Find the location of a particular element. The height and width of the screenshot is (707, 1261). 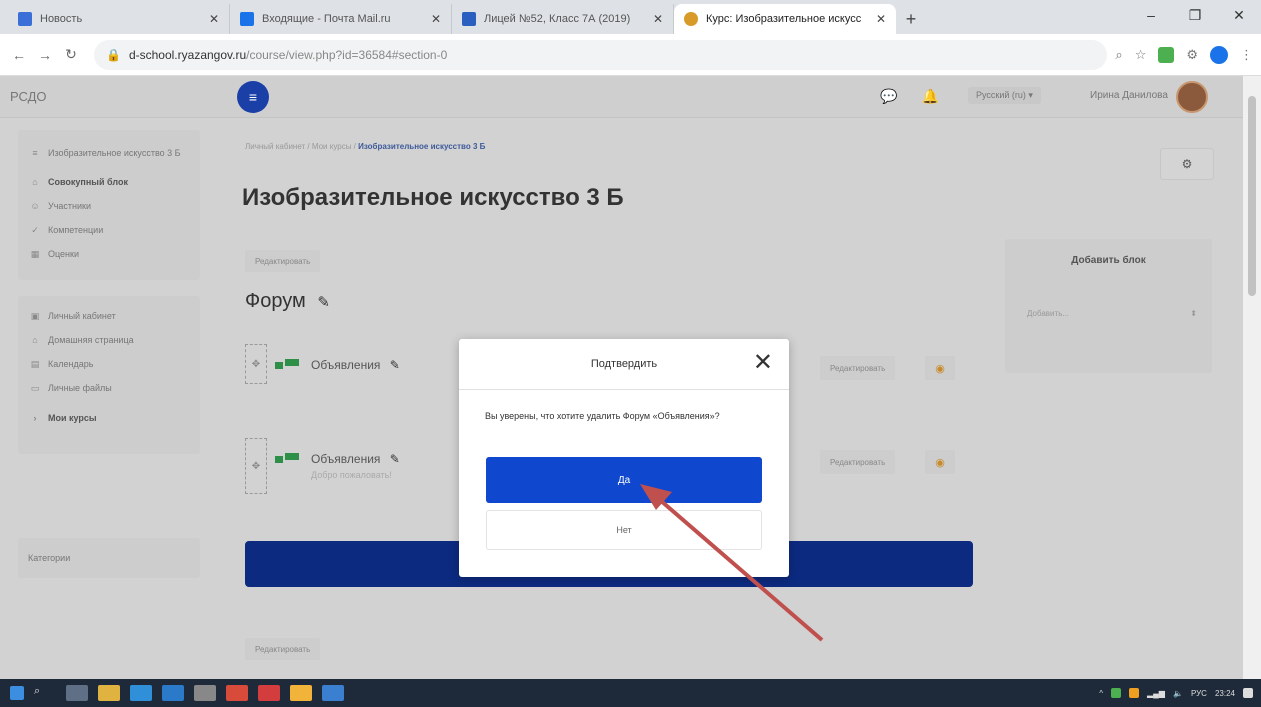

extension-icon is located at coordinates (1166, 54).